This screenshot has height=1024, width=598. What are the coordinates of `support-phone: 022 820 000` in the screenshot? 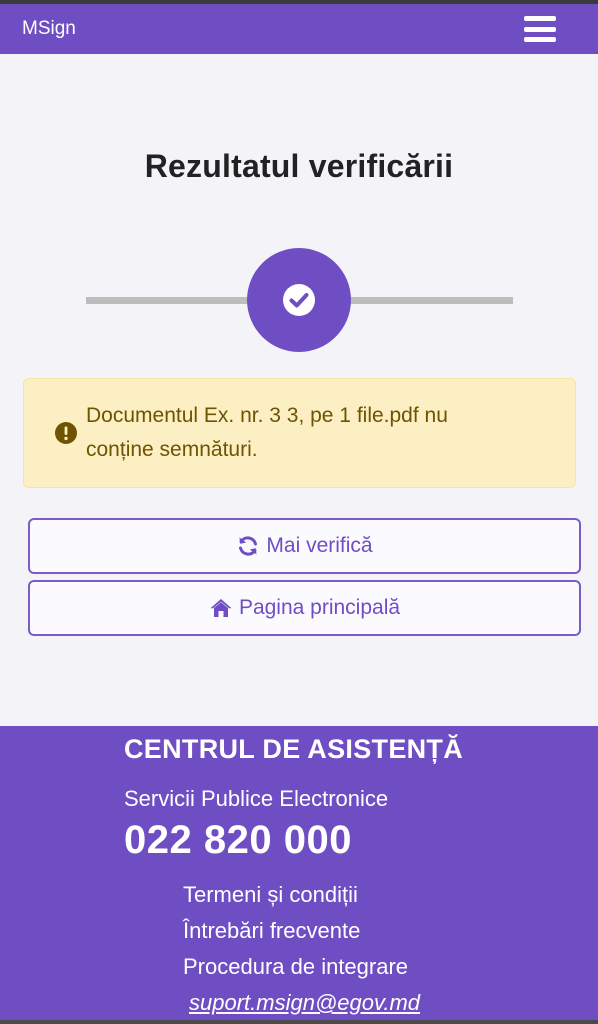 It's located at (238, 840).